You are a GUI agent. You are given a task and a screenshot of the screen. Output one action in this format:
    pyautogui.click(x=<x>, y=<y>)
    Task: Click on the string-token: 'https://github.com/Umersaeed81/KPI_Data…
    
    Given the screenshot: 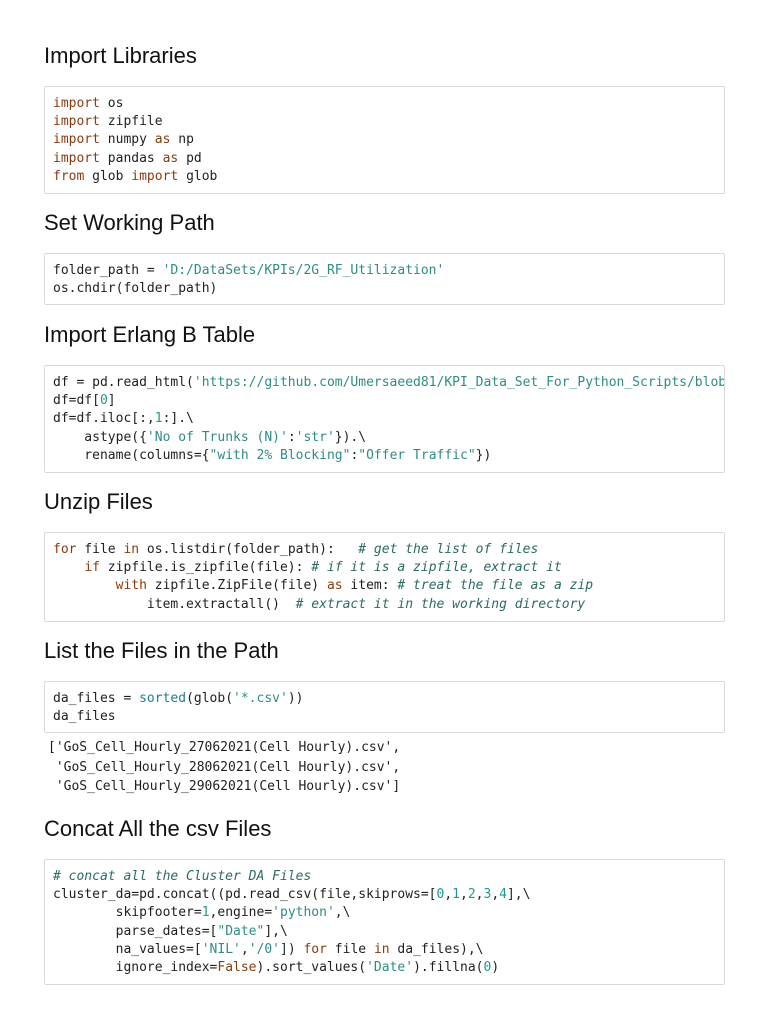 What is the action you would take?
    pyautogui.click(x=459, y=382)
    